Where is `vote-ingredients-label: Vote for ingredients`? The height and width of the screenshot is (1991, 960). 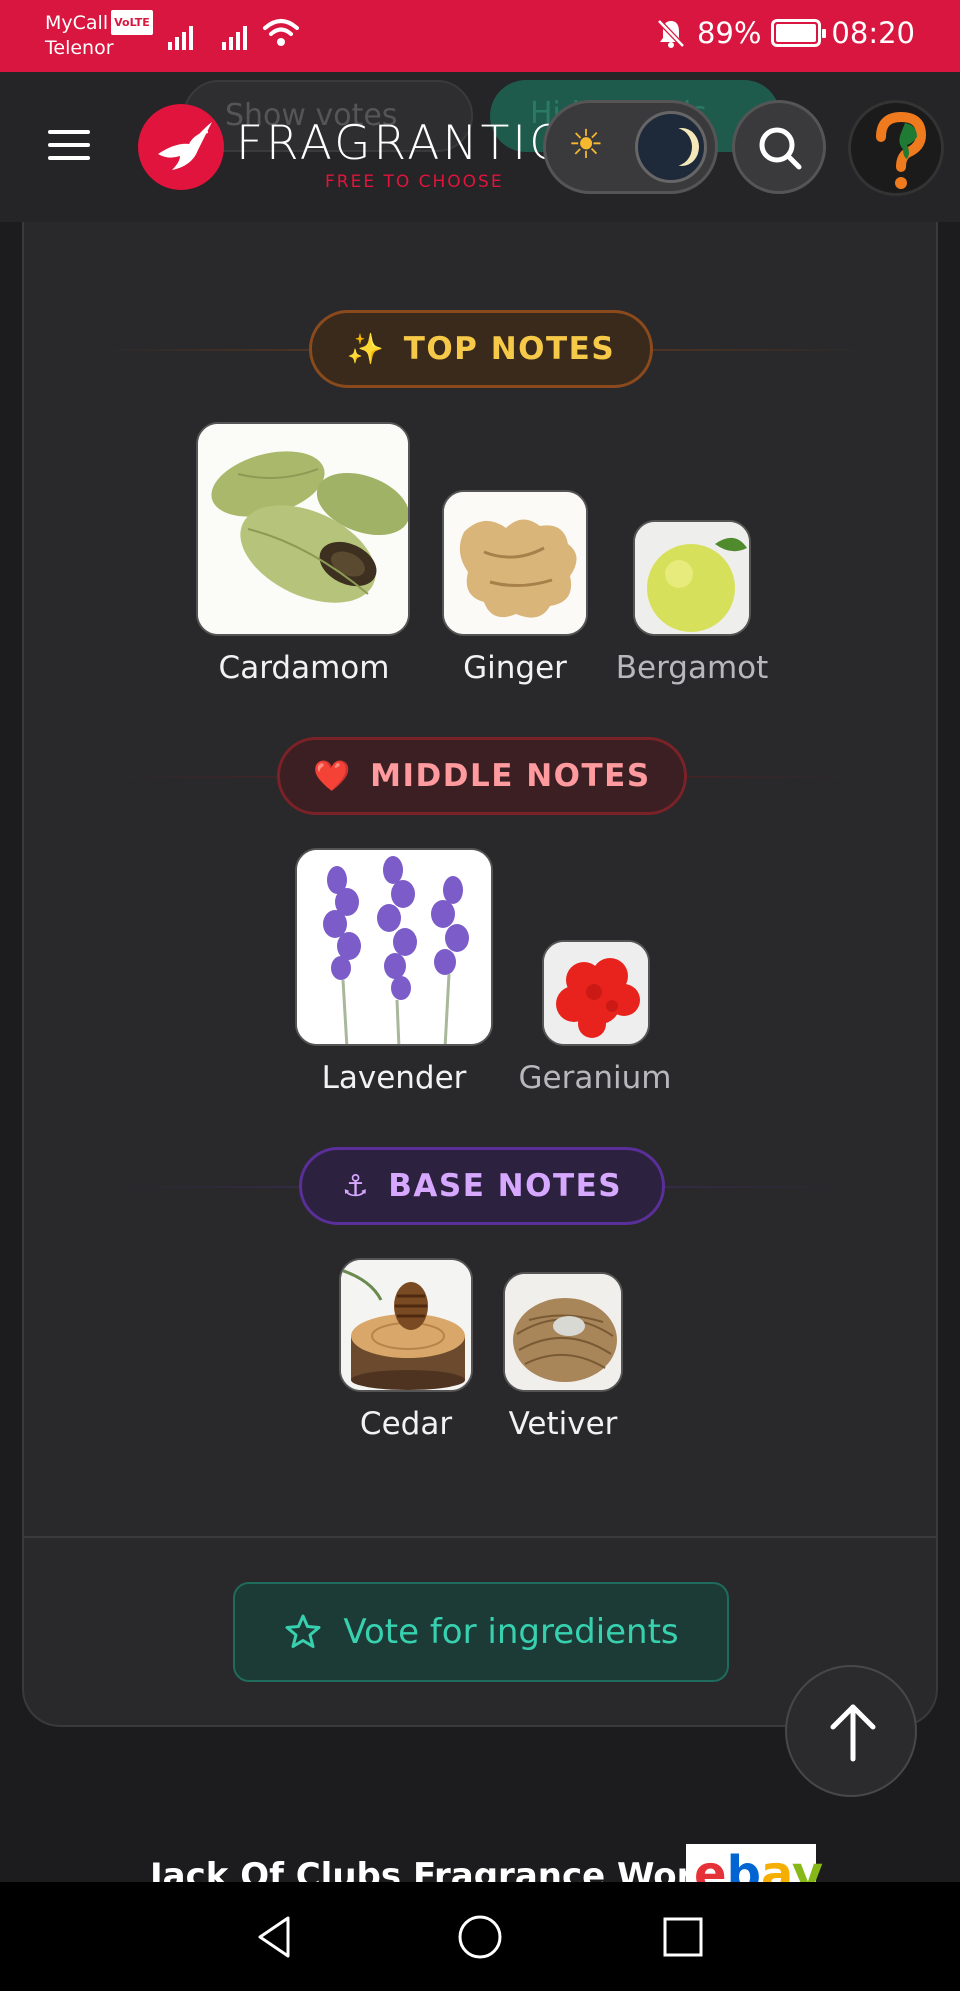
vote-ingredients-label: Vote for ingredients is located at coordinates (511, 1632).